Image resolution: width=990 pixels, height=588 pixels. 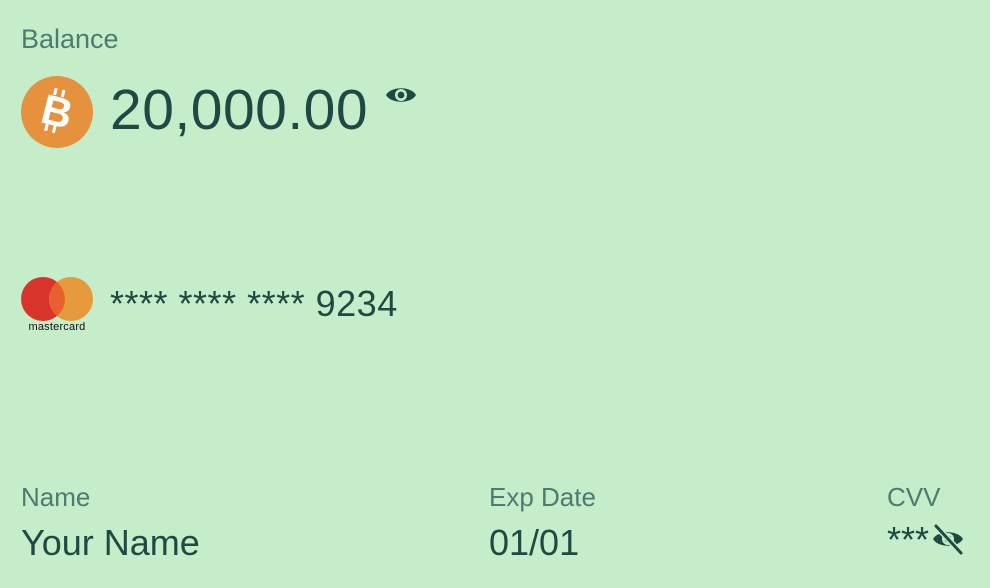 What do you see at coordinates (948, 539) in the screenshot?
I see `eye-off-icon` at bounding box center [948, 539].